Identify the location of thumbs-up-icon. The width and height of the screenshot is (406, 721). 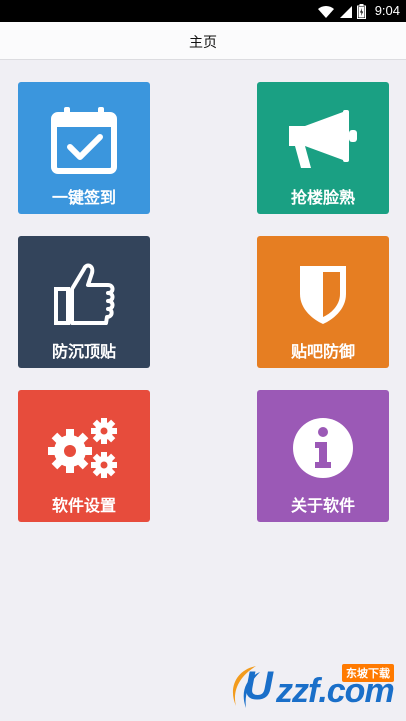
(84, 294).